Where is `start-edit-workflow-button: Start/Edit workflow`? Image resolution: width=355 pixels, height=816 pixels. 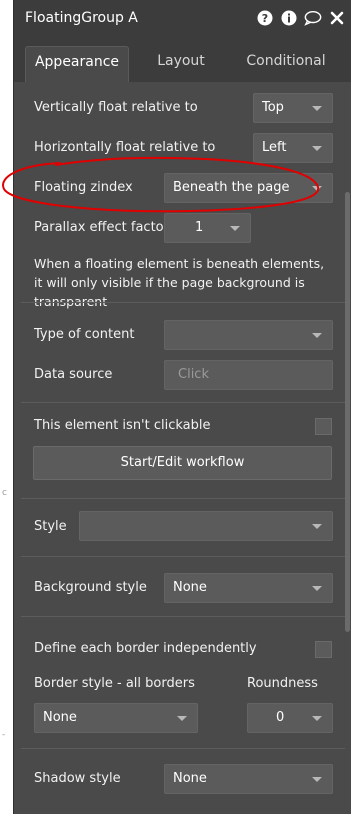
start-edit-workflow-button: Start/Edit workflow is located at coordinates (182, 463).